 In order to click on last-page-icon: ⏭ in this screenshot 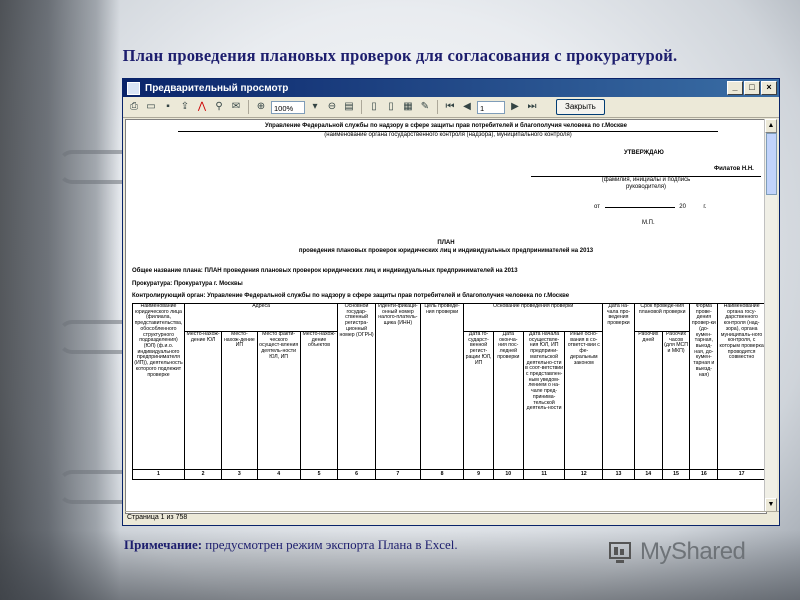, I will do `click(532, 107)`.